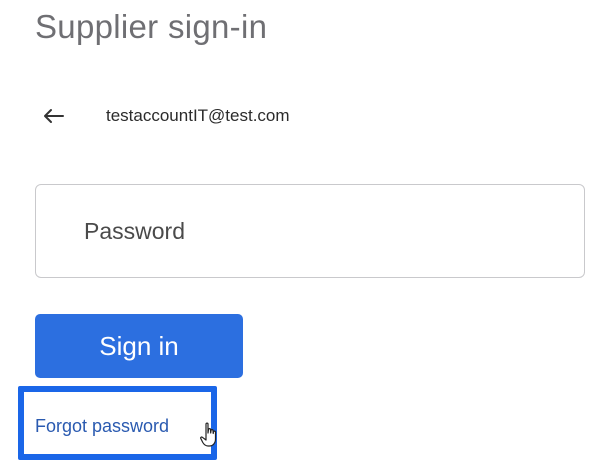 The image size is (591, 471). What do you see at coordinates (151, 26) in the screenshot?
I see `page-title: Supplier sign-in` at bounding box center [151, 26].